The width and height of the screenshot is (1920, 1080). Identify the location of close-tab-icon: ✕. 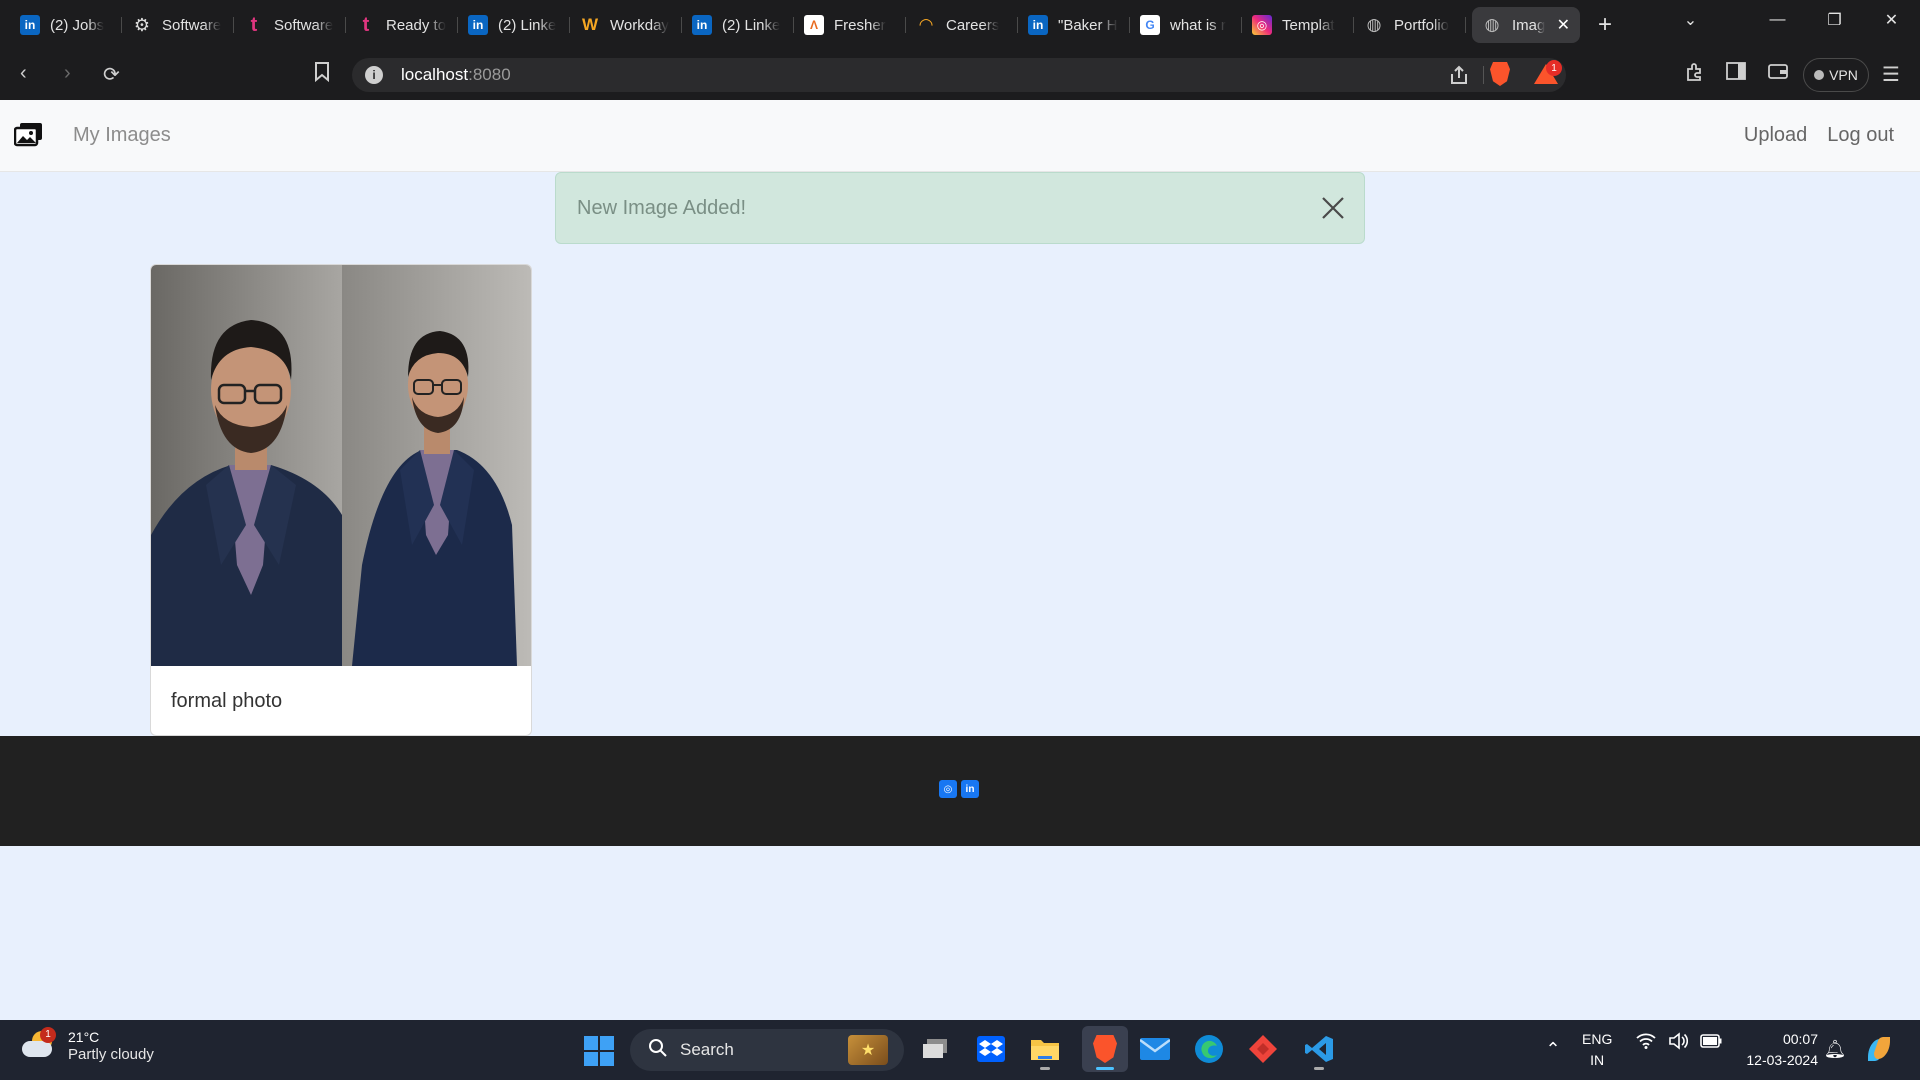
(1563, 25).